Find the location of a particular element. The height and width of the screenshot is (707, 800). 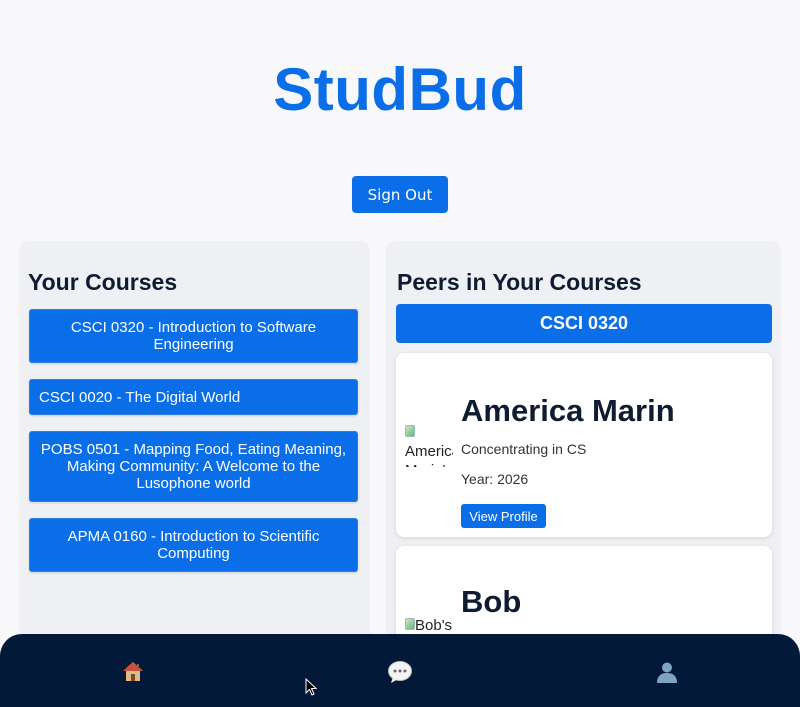

nav-chat is located at coordinates (400, 672).